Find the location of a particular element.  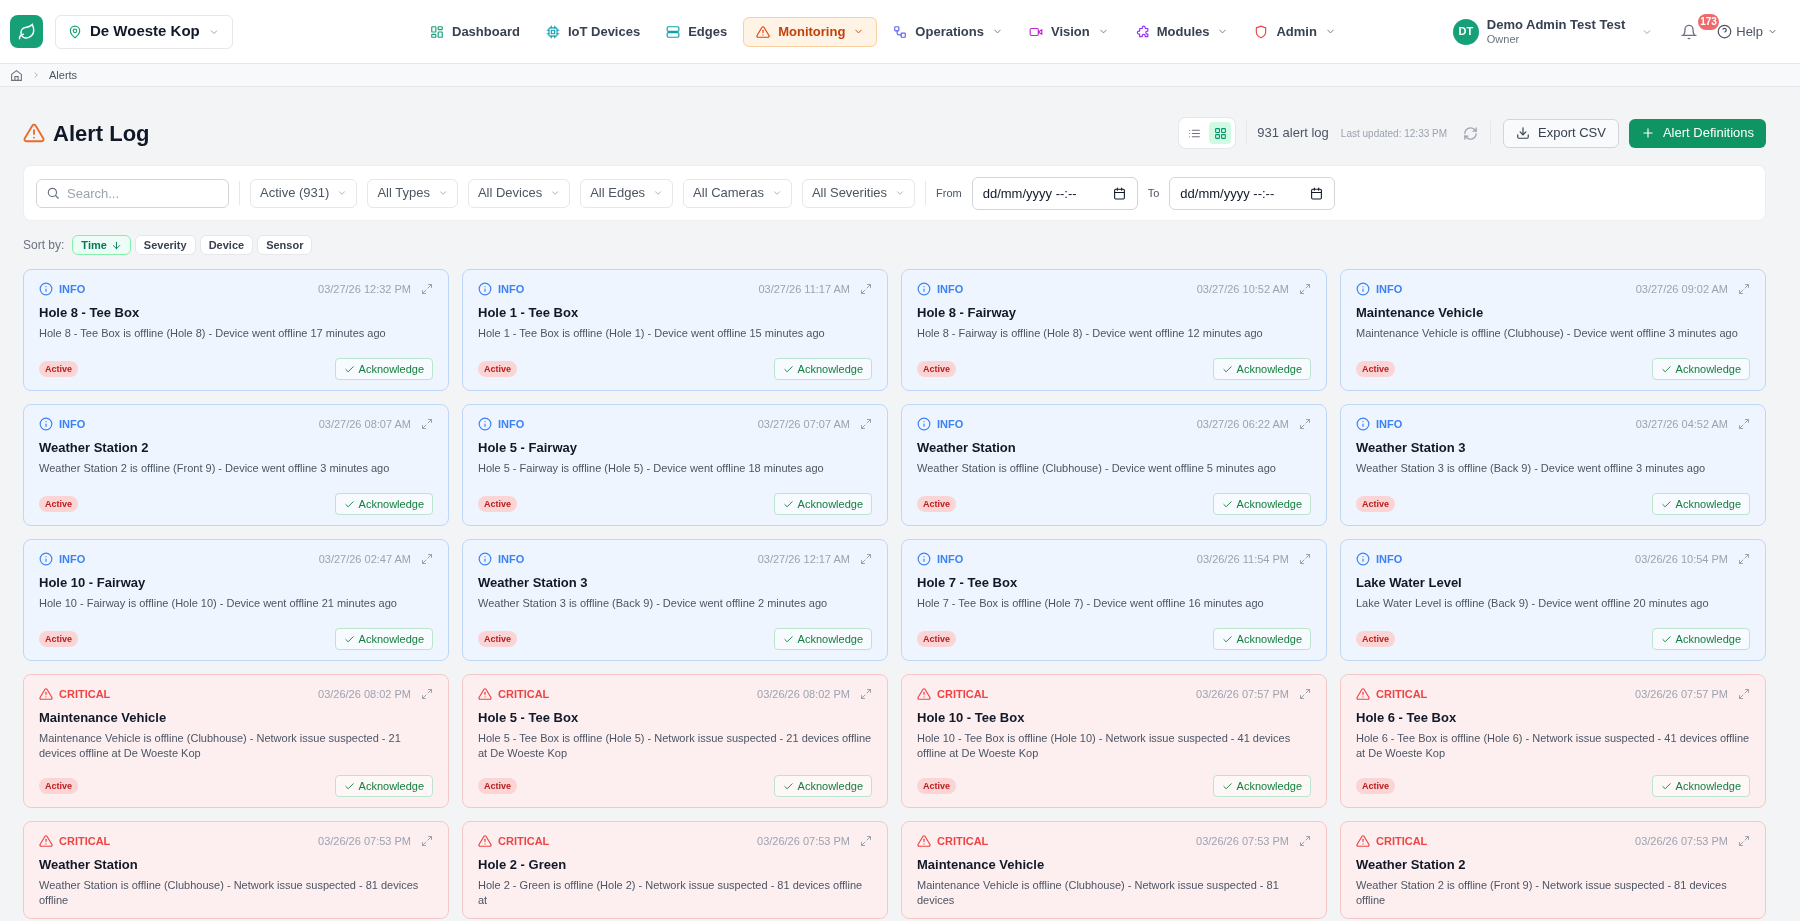

filter-dropdown: All Types is located at coordinates (412, 193).